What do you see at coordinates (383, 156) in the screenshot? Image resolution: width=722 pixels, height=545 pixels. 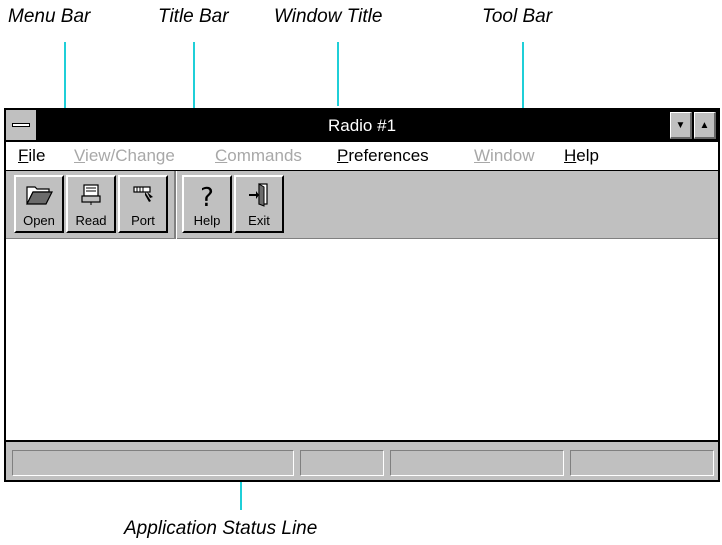 I see `menu-preferences: Preferences` at bounding box center [383, 156].